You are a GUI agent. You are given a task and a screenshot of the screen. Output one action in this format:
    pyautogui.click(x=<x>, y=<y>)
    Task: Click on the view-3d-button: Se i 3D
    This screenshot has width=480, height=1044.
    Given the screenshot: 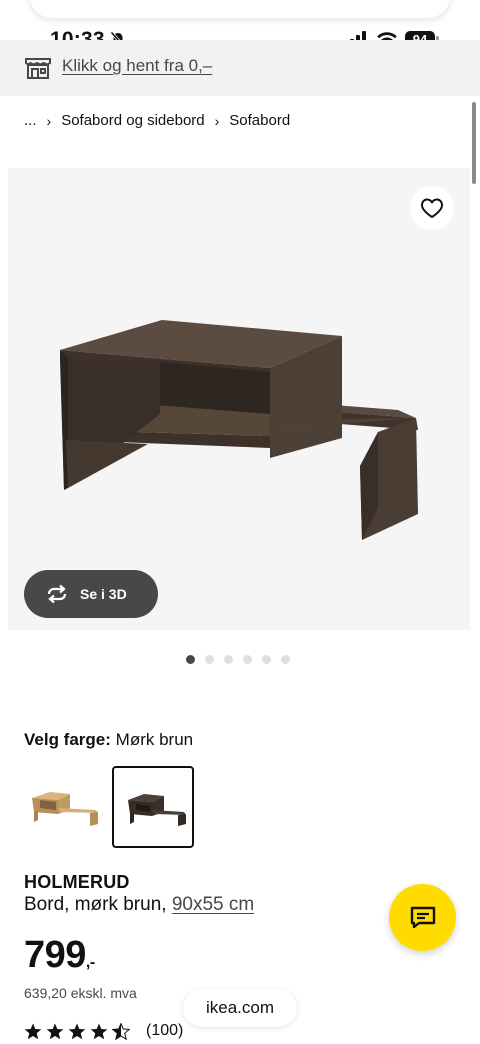 What is the action you would take?
    pyautogui.click(x=91, y=594)
    